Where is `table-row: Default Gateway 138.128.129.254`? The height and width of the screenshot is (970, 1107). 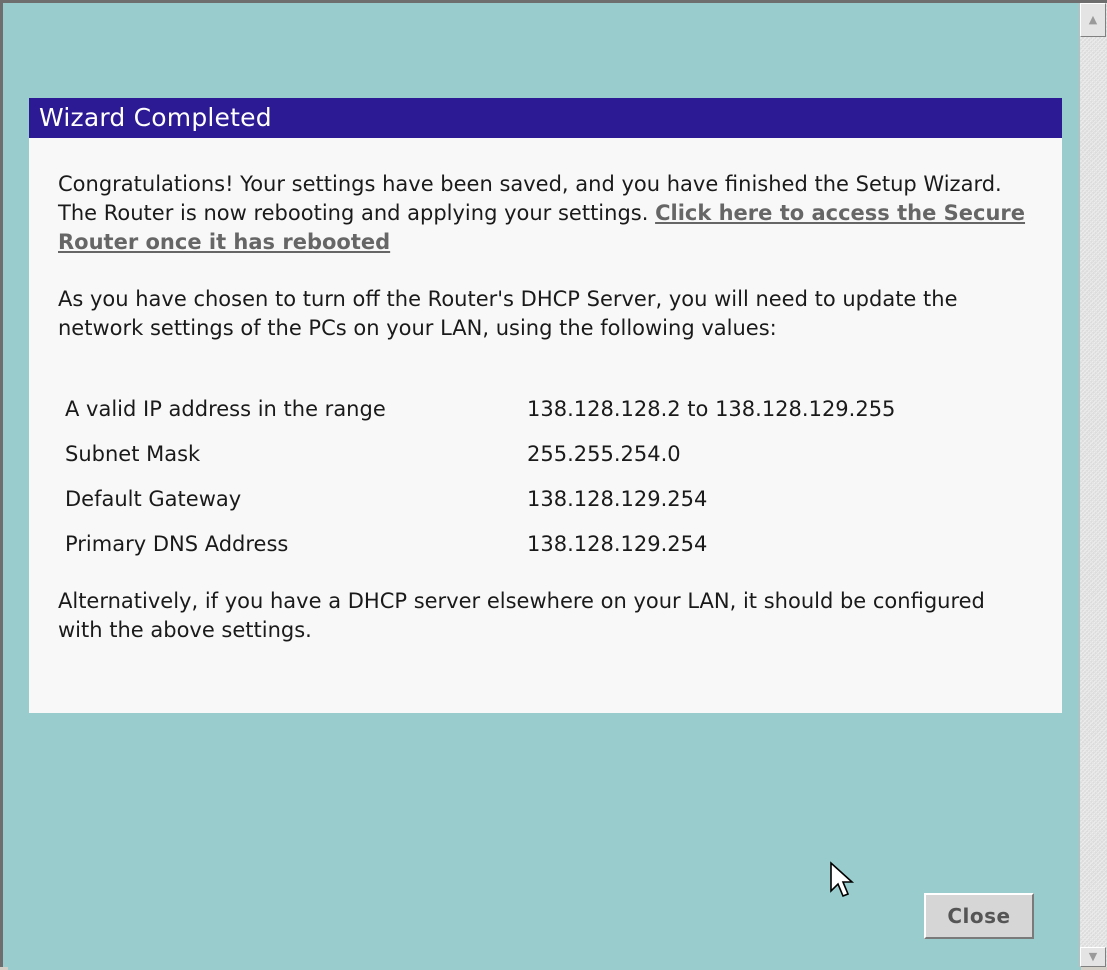 table-row: Default Gateway 138.128.129.254 is located at coordinates (480, 499).